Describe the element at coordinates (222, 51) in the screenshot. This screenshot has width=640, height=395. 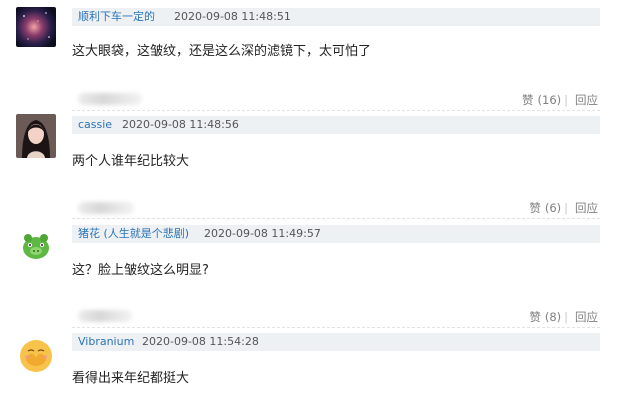
I see `comment-text: 这大眼袋，这皱纹，还是这么深的滤镜下，太可怕了` at that location.